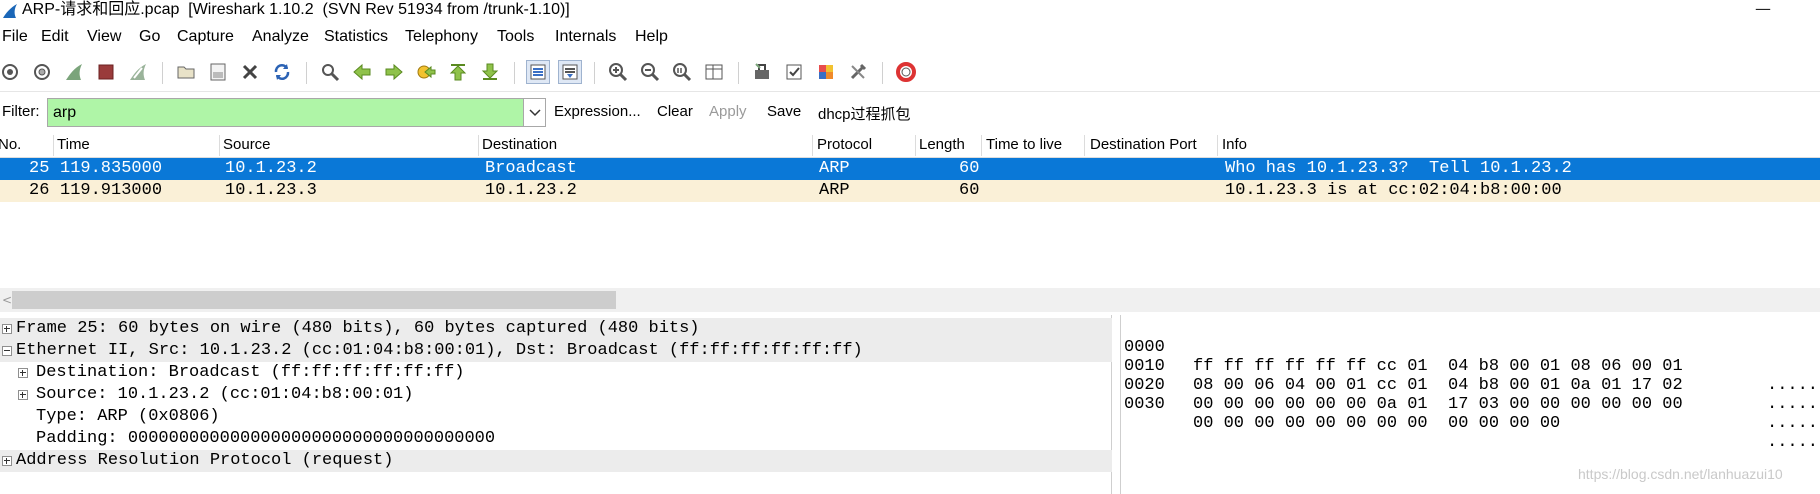 This screenshot has height=494, width=1820. I want to click on cell-time: 119.913000, so click(111, 190).